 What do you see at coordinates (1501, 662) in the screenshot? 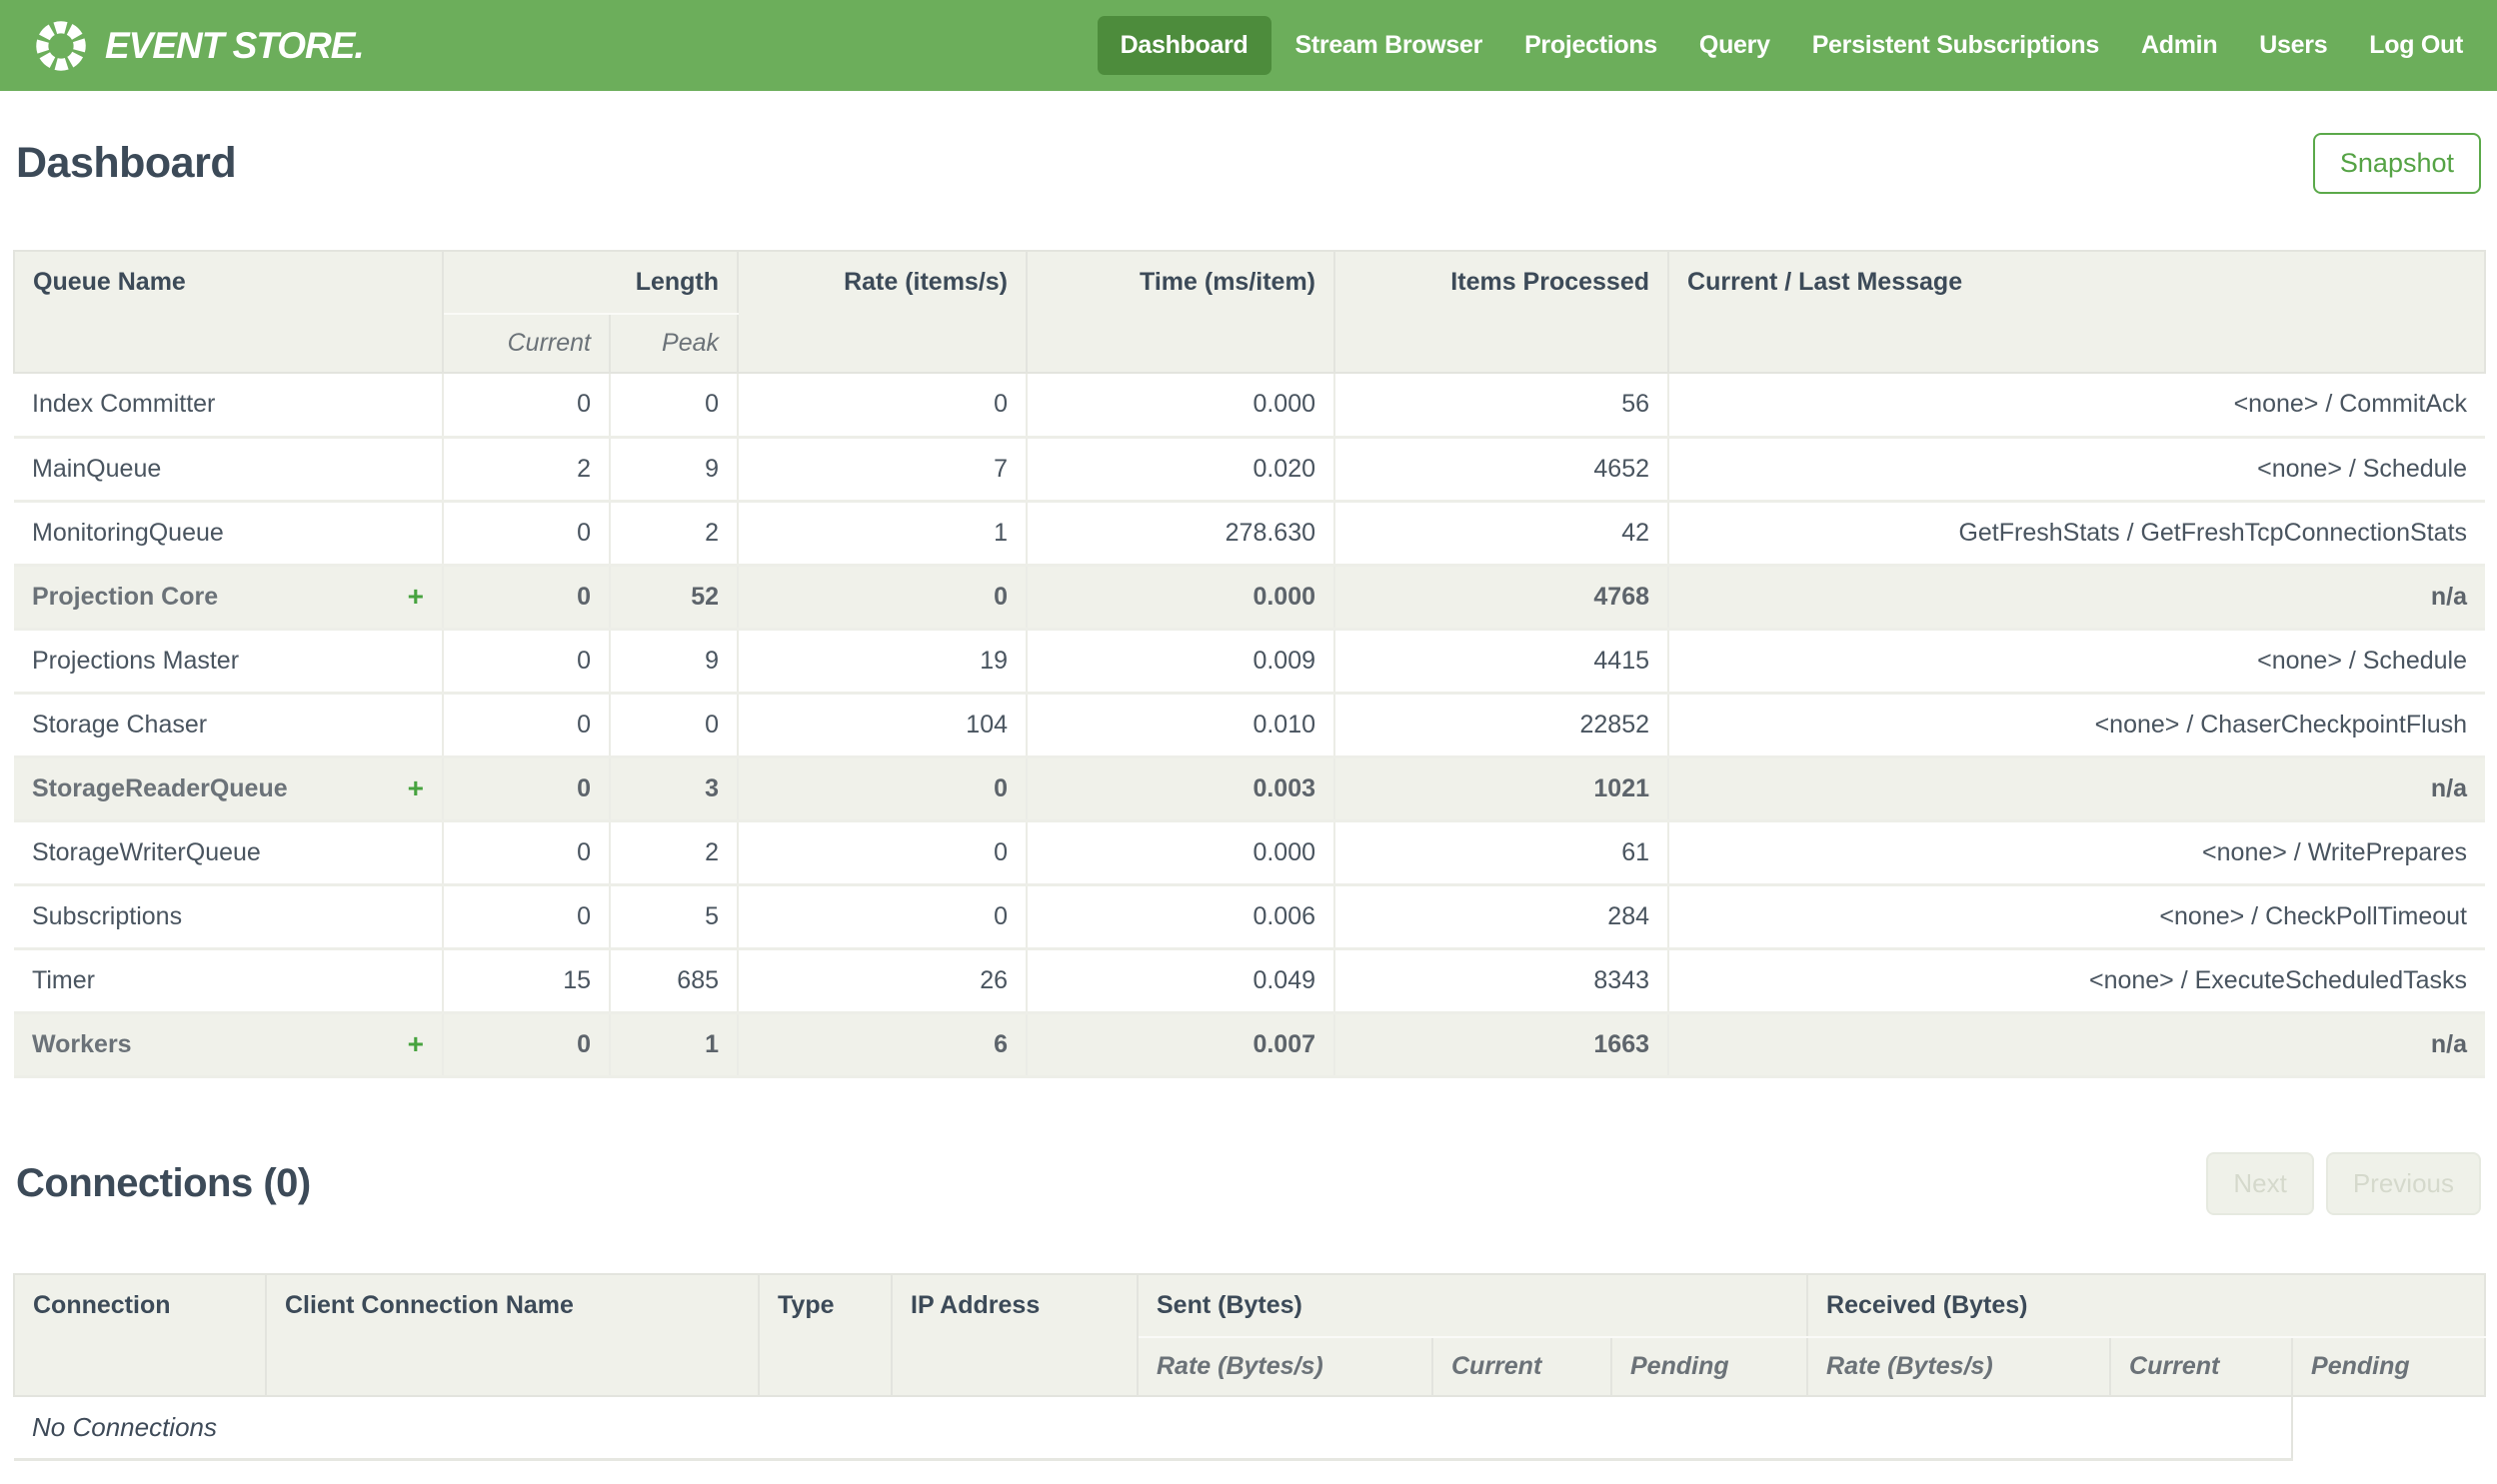
I see `items-processed-cell: 4415` at bounding box center [1501, 662].